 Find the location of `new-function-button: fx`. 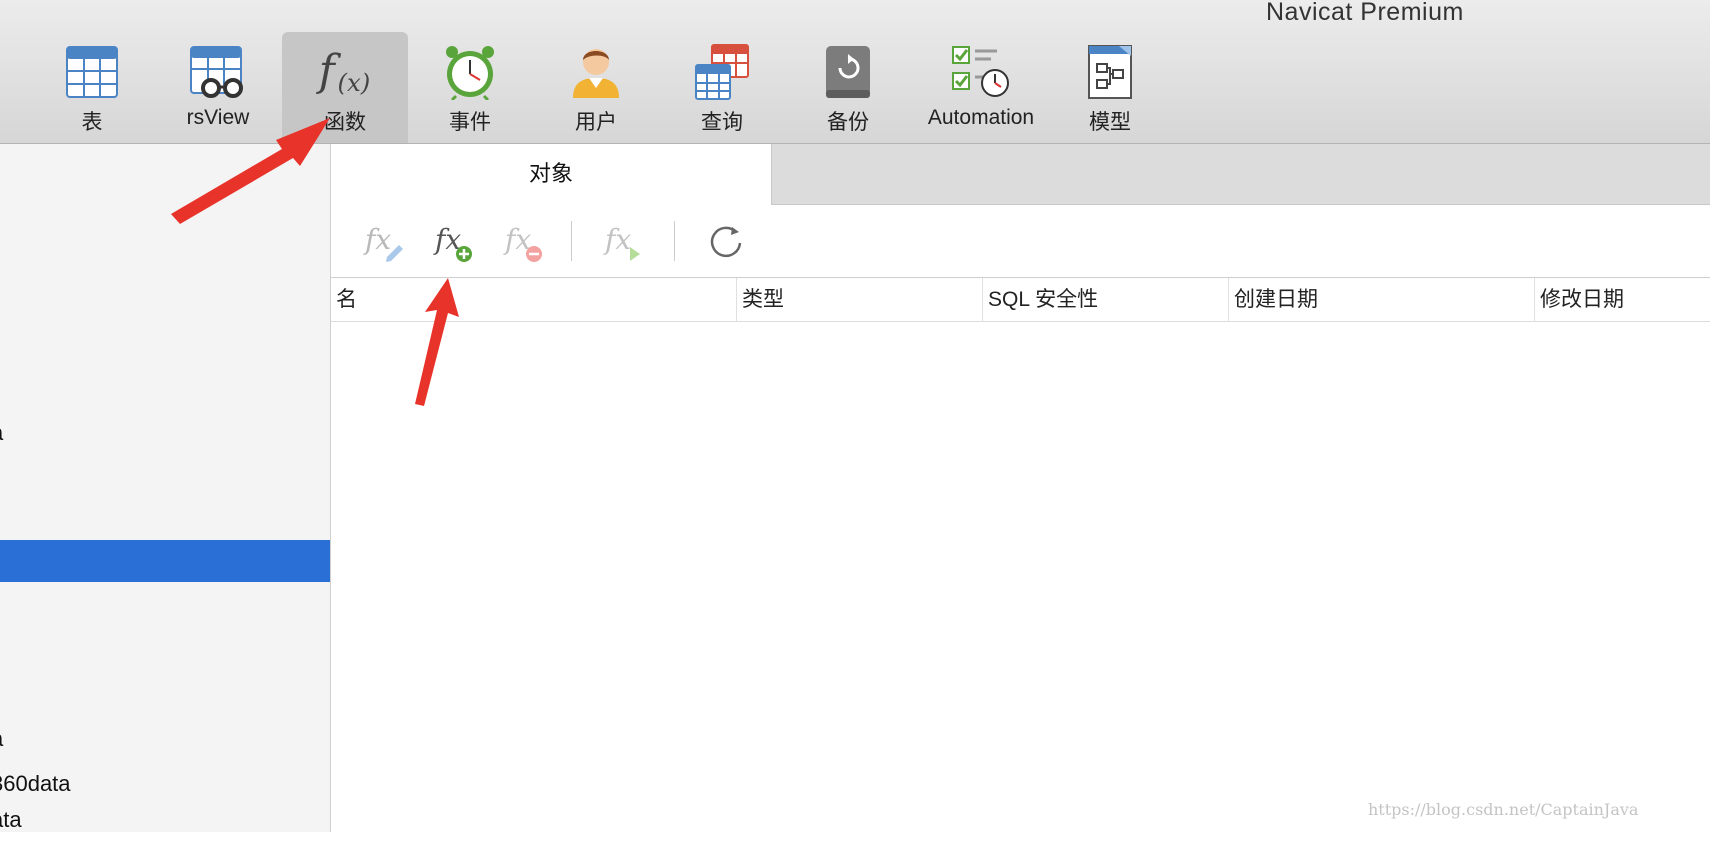

new-function-button: fx is located at coordinates (456, 242).